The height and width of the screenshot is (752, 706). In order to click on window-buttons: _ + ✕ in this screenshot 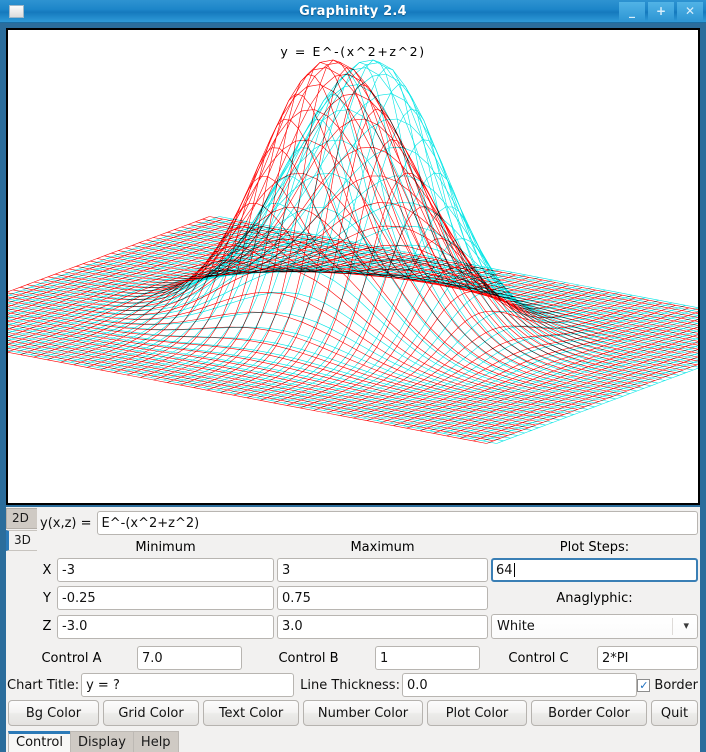, I will do `click(661, 11)`.